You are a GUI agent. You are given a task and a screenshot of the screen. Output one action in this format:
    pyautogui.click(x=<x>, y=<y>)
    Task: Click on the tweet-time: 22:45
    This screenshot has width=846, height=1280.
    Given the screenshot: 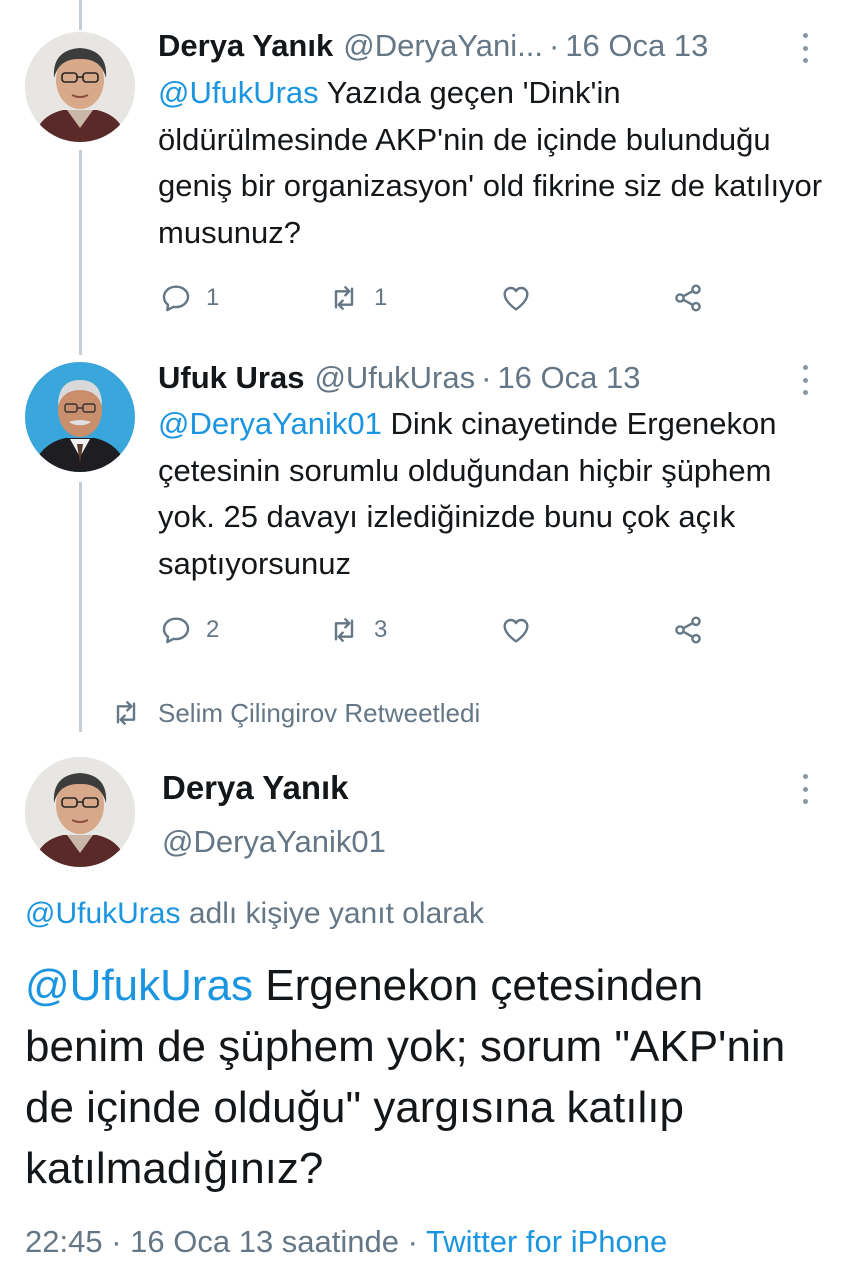 What is the action you would take?
    pyautogui.click(x=64, y=1241)
    